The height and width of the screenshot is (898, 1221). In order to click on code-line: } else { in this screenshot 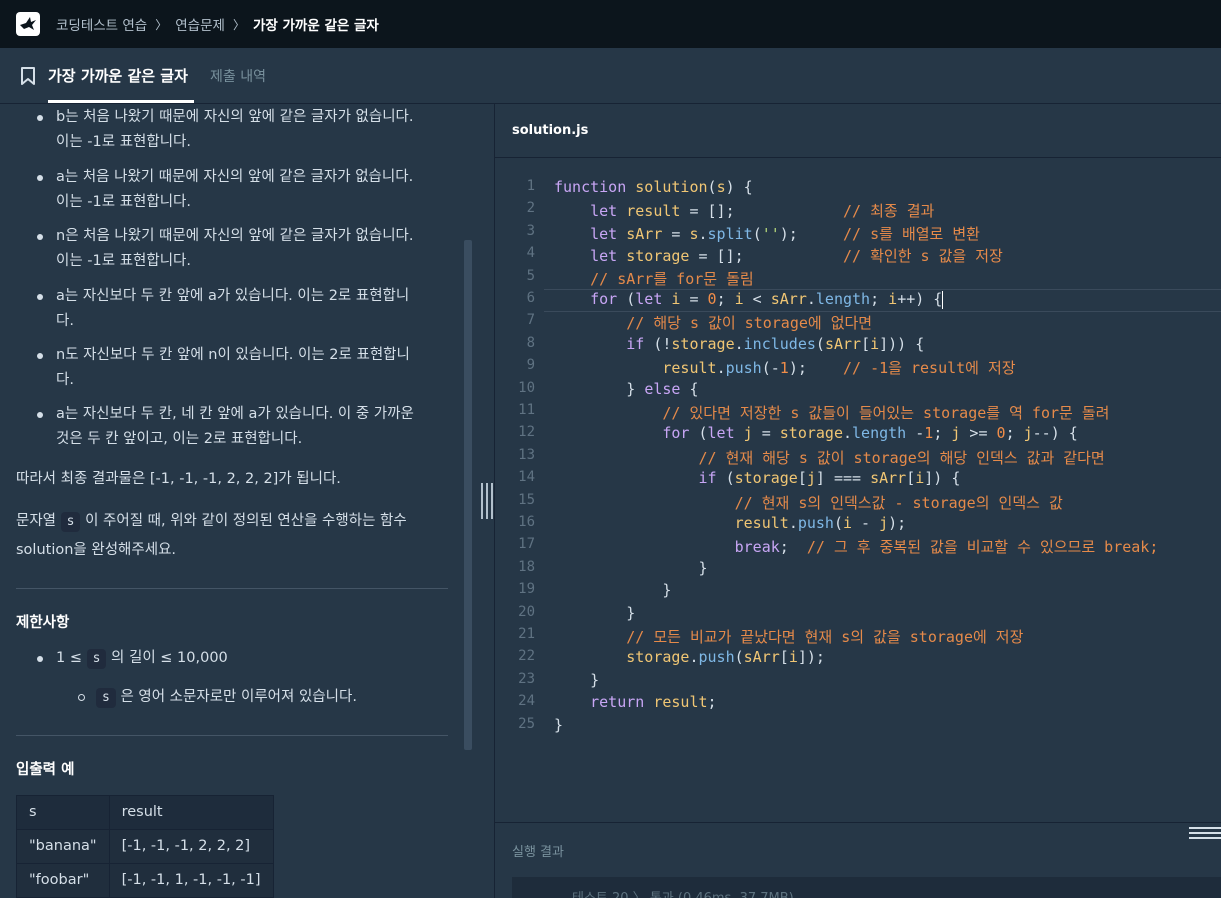, I will do `click(626, 389)`.